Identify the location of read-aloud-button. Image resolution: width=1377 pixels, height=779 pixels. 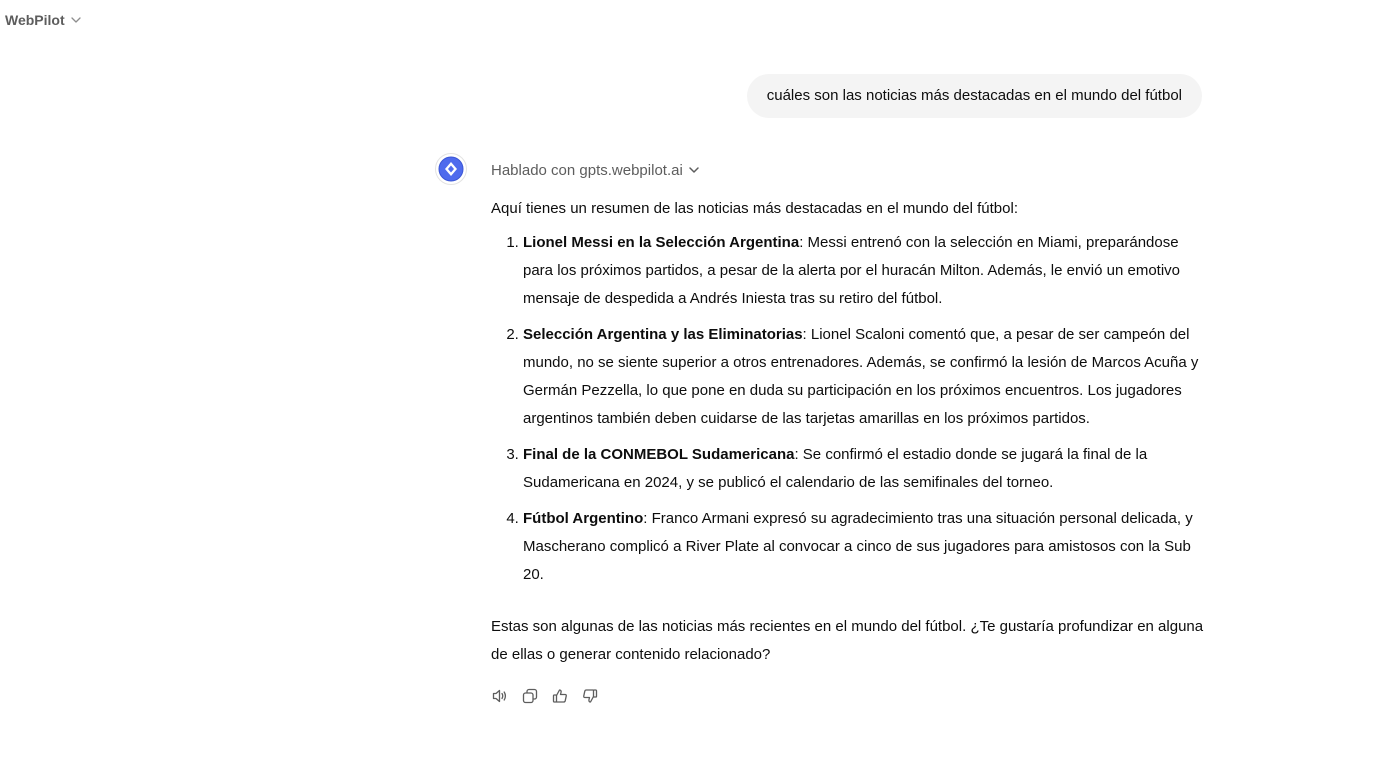
(500, 696).